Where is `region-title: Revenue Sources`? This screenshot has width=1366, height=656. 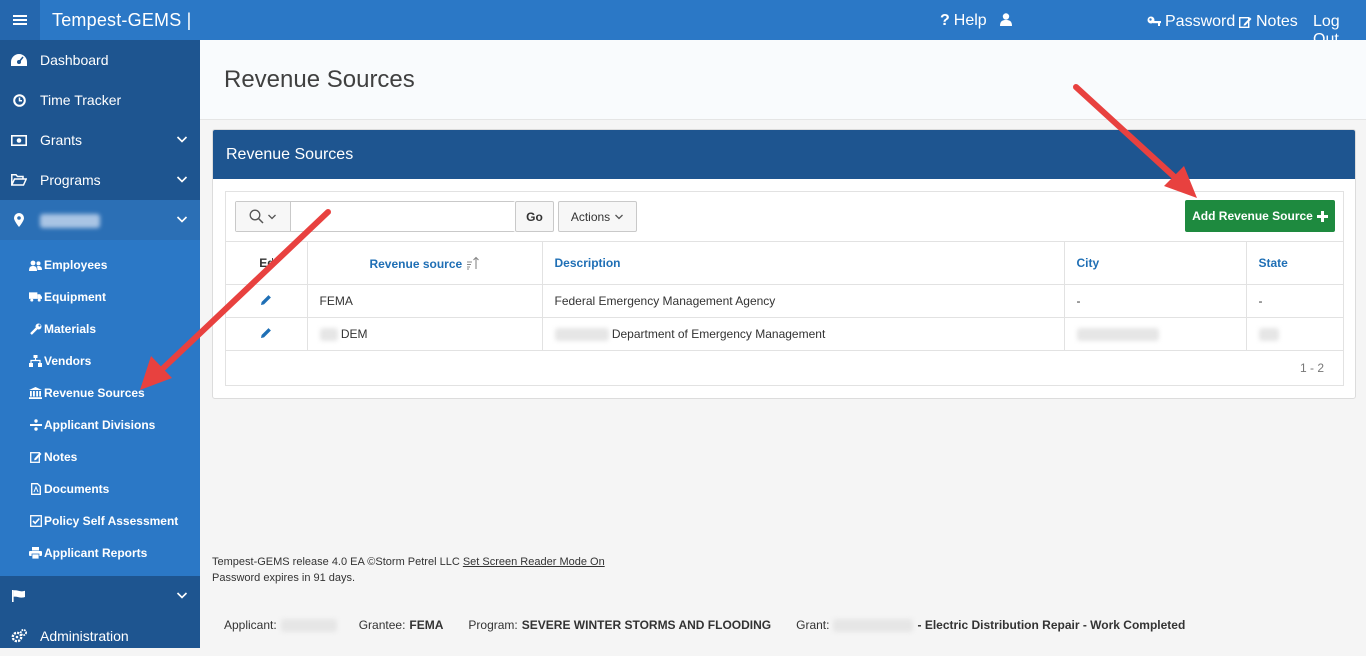
region-title: Revenue Sources is located at coordinates (784, 154).